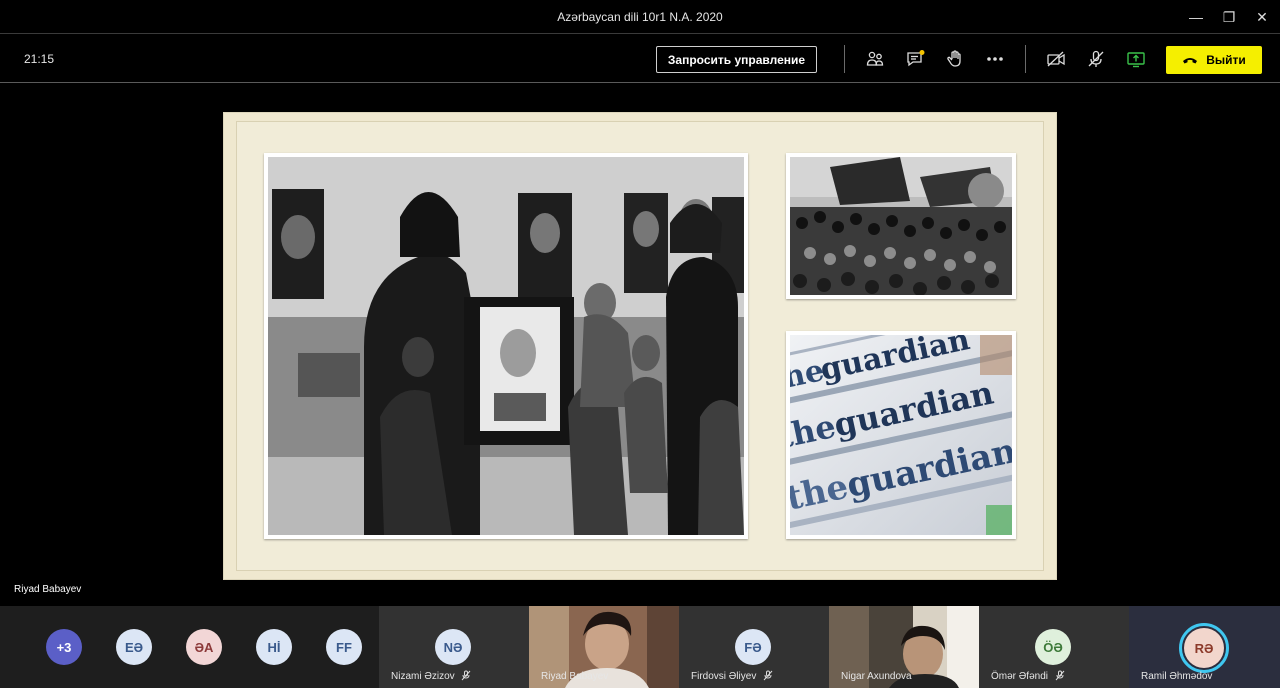 The width and height of the screenshot is (1280, 688). Describe the element at coordinates (1136, 59) in the screenshot. I see `share-screen-icon` at that location.